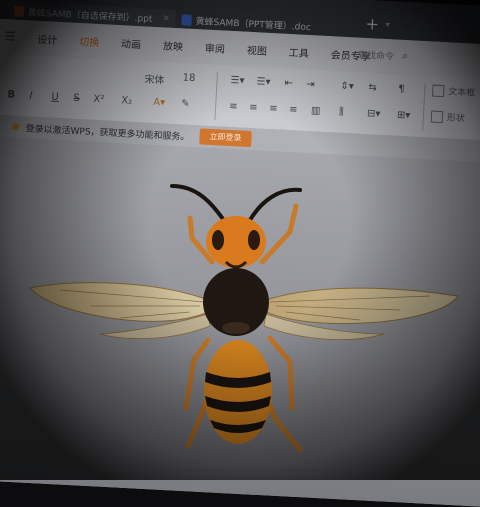 This screenshot has width=480, height=507. What do you see at coordinates (218, 240) in the screenshot?
I see `left-eye` at bounding box center [218, 240].